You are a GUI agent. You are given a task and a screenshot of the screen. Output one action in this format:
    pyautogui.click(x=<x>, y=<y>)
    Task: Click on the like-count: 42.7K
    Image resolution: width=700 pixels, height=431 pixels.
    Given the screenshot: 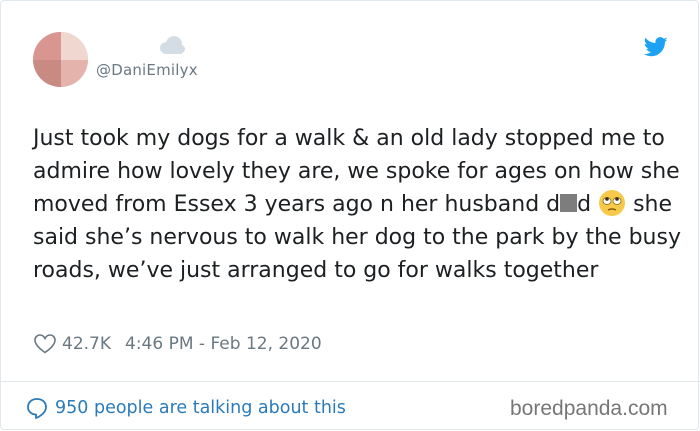 What is the action you would take?
    pyautogui.click(x=86, y=344)
    